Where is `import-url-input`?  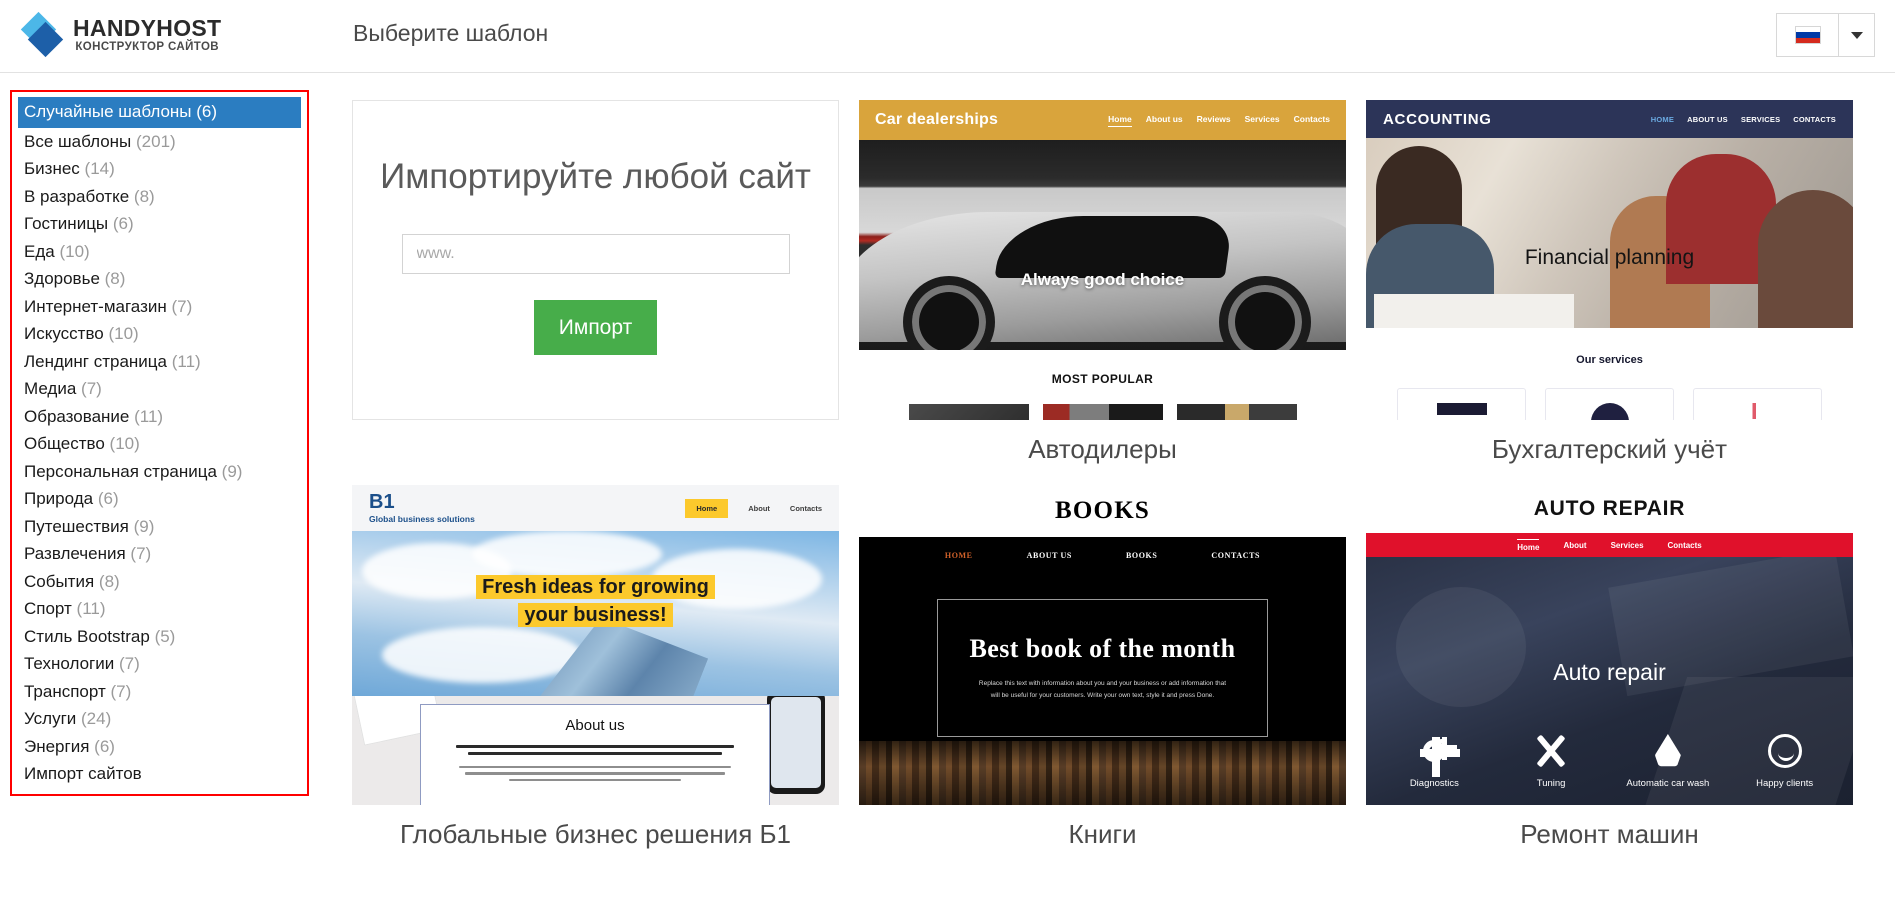 import-url-input is located at coordinates (595, 254).